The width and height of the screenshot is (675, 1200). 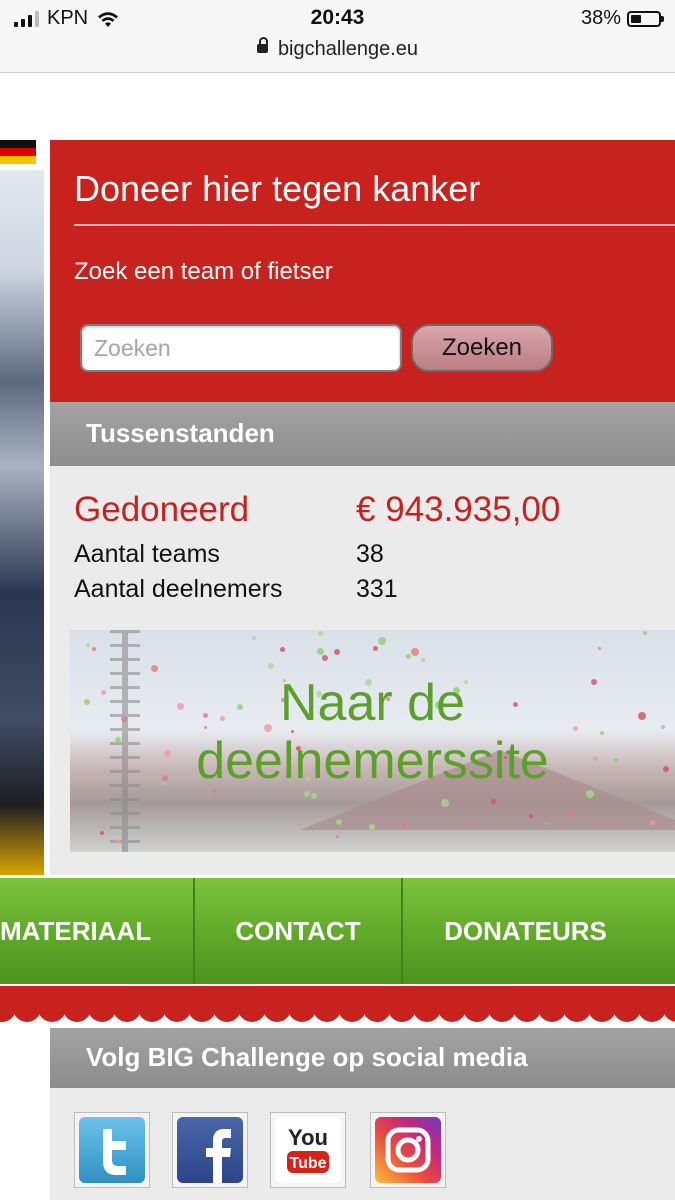 I want to click on battery-status: 38%, so click(x=622, y=18).